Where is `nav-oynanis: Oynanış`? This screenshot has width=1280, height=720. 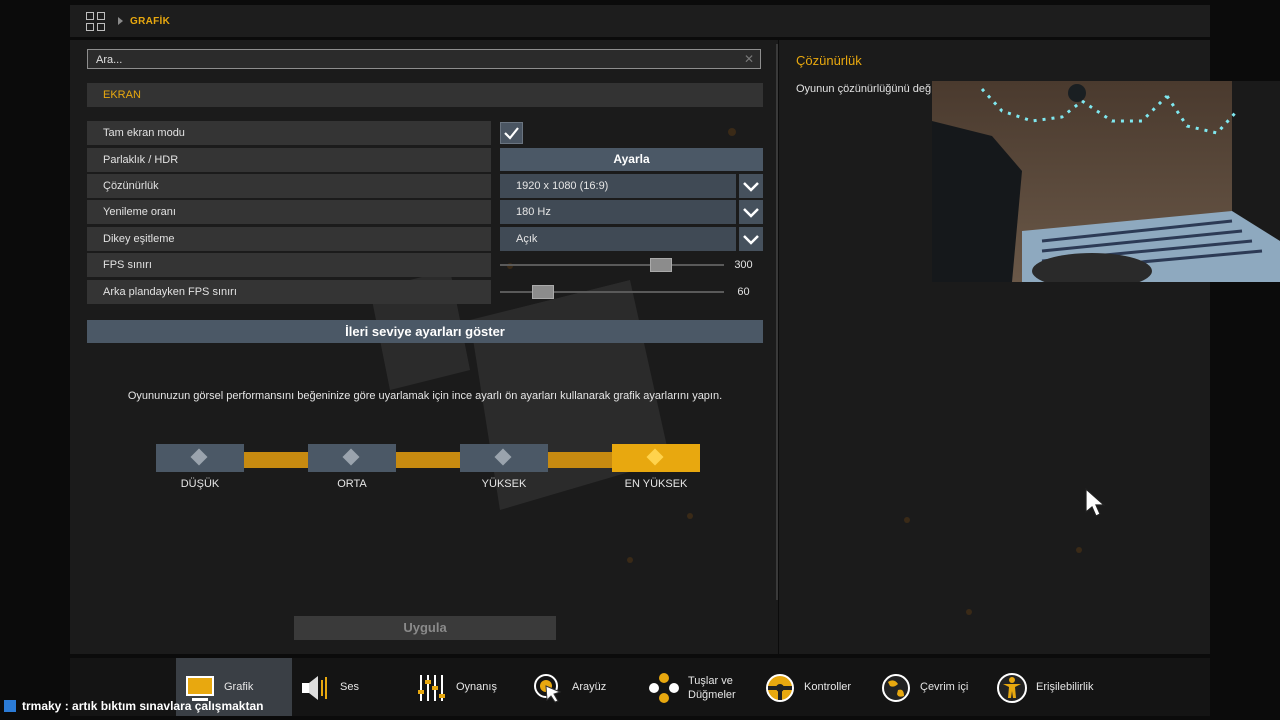
nav-oynanis: Oynanış is located at coordinates (466, 687).